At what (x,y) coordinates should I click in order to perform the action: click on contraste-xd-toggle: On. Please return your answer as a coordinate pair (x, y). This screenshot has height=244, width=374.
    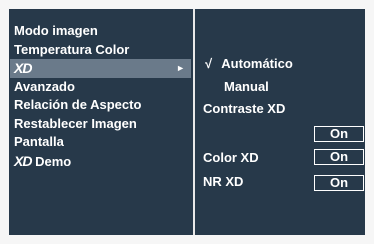
    Looking at the image, I should click on (339, 134).